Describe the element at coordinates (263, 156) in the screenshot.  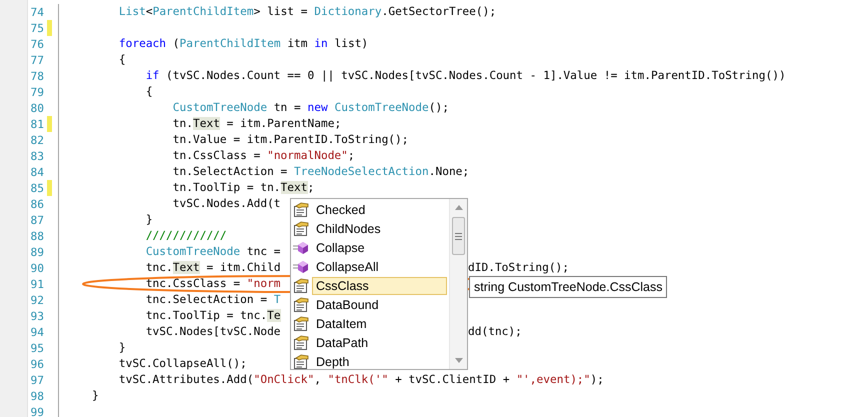
I see `code-line: tn.CssClass = "normalNode";` at that location.